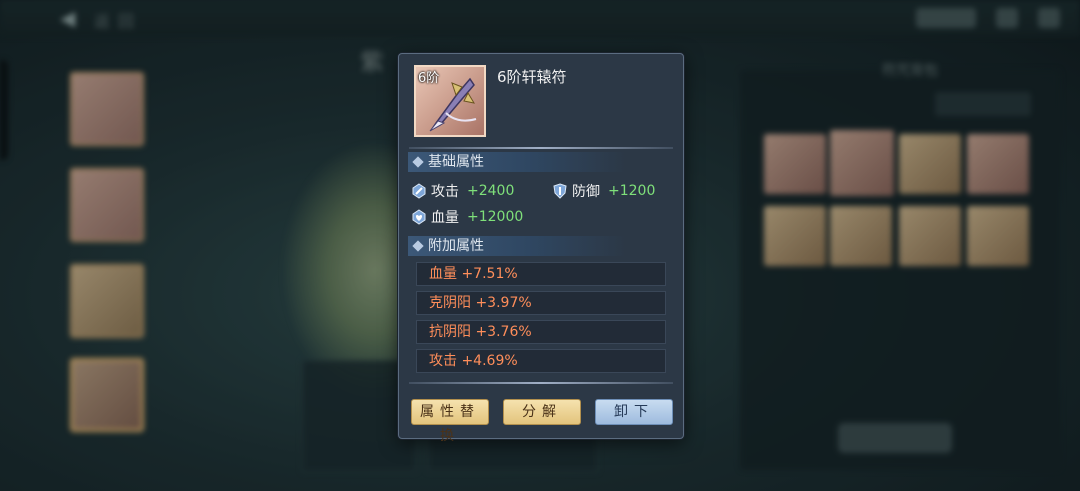  I want to click on extra-stat-label: 血量, so click(443, 274).